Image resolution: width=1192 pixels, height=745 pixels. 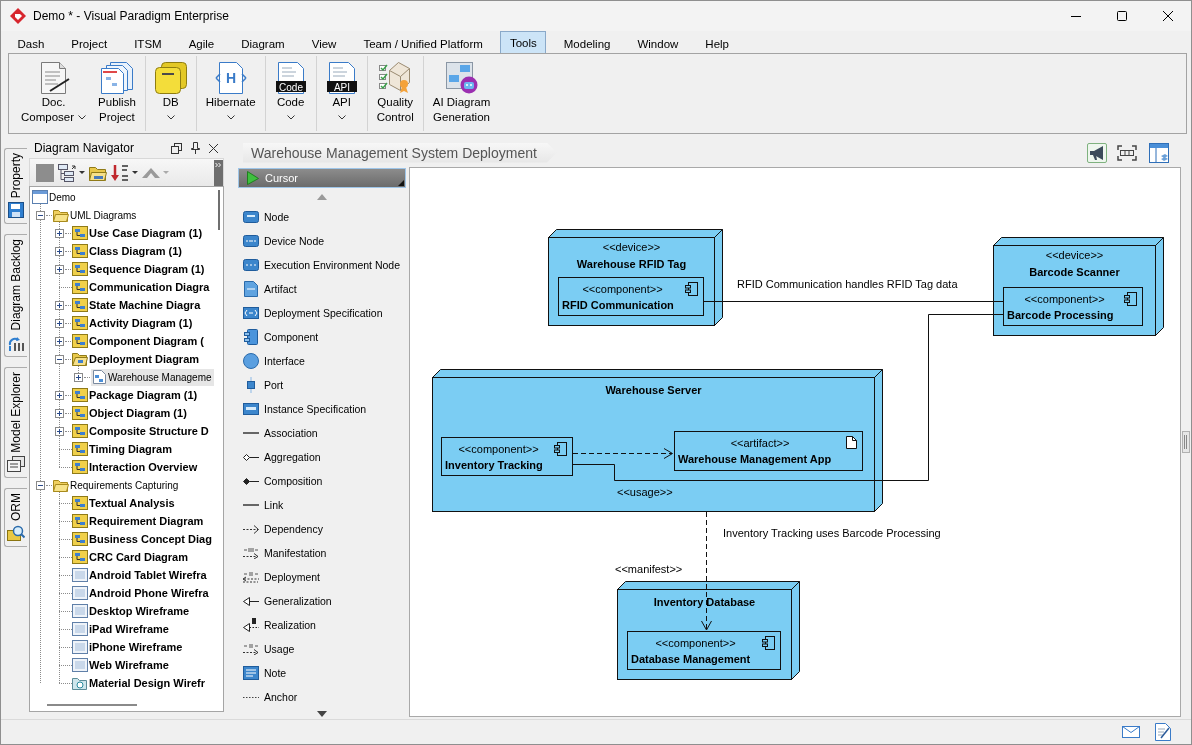 What do you see at coordinates (322, 409) in the screenshot?
I see `palette-tool: Instance Specification` at bounding box center [322, 409].